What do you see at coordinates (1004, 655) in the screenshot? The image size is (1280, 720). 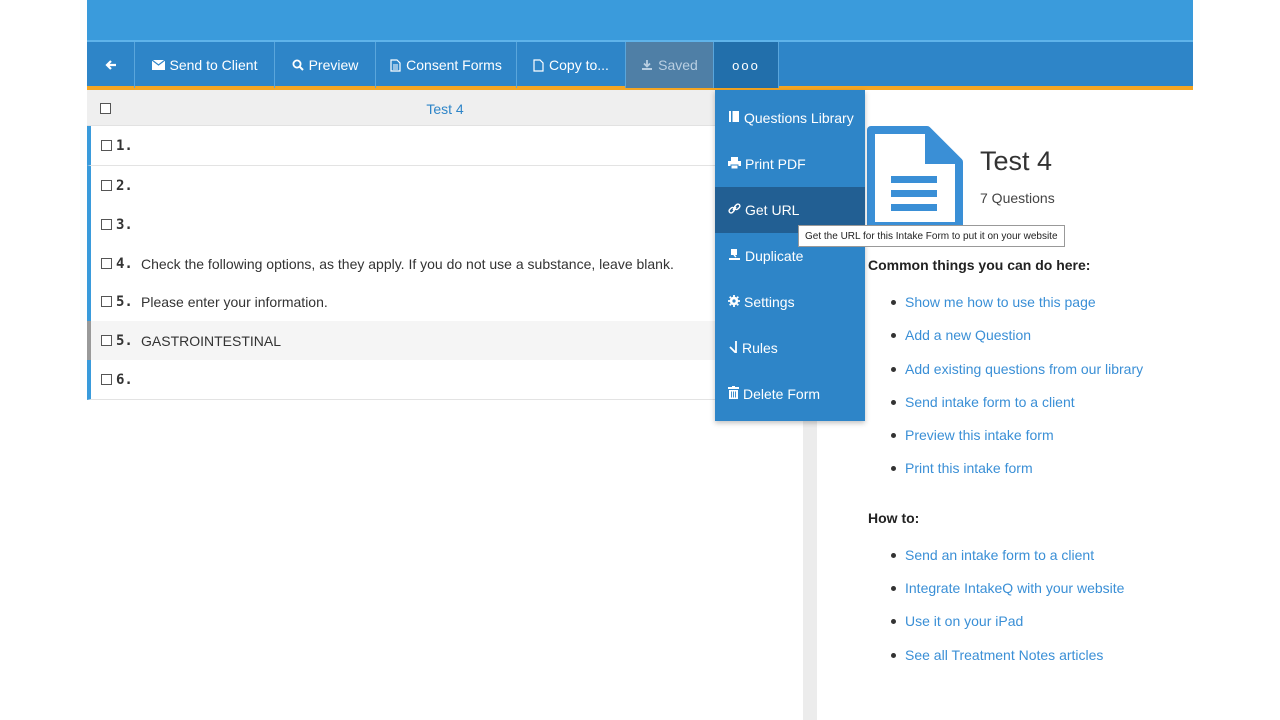 I see `link-howto-articles: See all Treatment Notes articles` at bounding box center [1004, 655].